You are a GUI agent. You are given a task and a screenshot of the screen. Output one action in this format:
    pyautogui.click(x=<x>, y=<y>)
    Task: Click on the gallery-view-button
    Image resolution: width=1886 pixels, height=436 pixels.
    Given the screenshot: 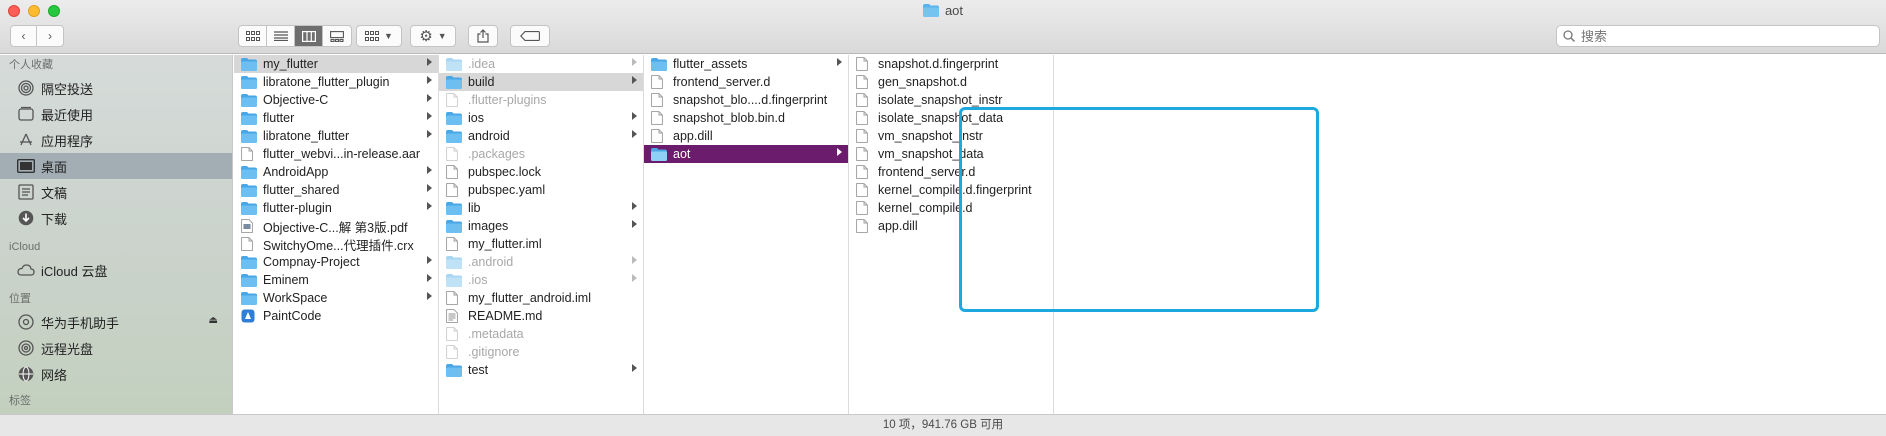 What is the action you would take?
    pyautogui.click(x=337, y=36)
    